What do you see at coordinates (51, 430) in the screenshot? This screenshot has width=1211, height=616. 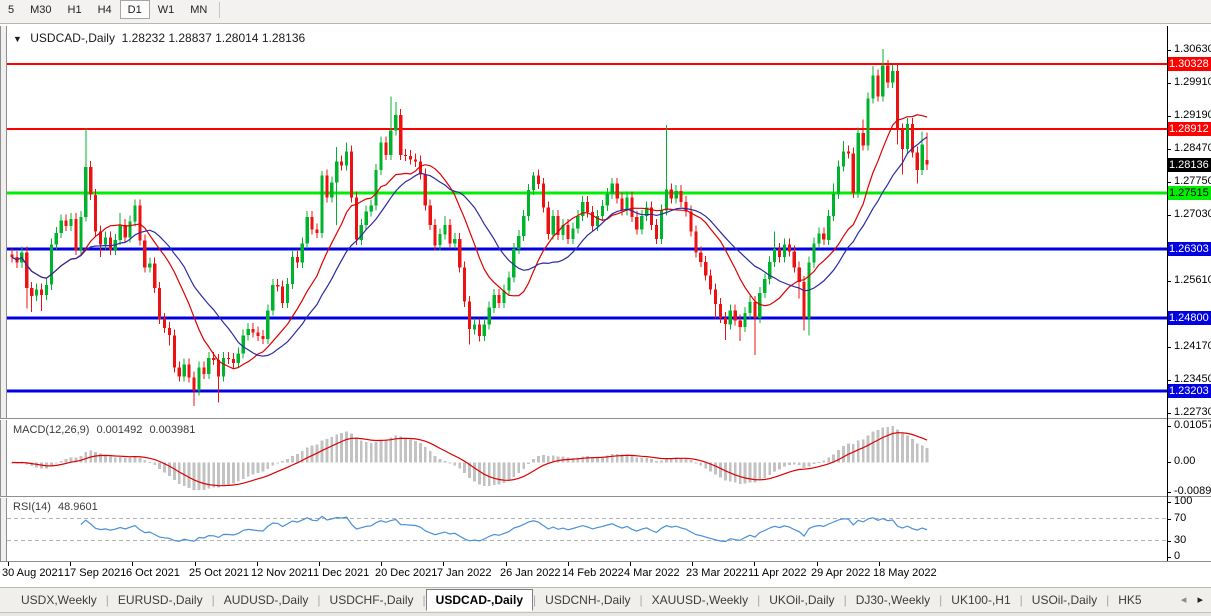 I see `macd-label: MACD(12,26,9)` at bounding box center [51, 430].